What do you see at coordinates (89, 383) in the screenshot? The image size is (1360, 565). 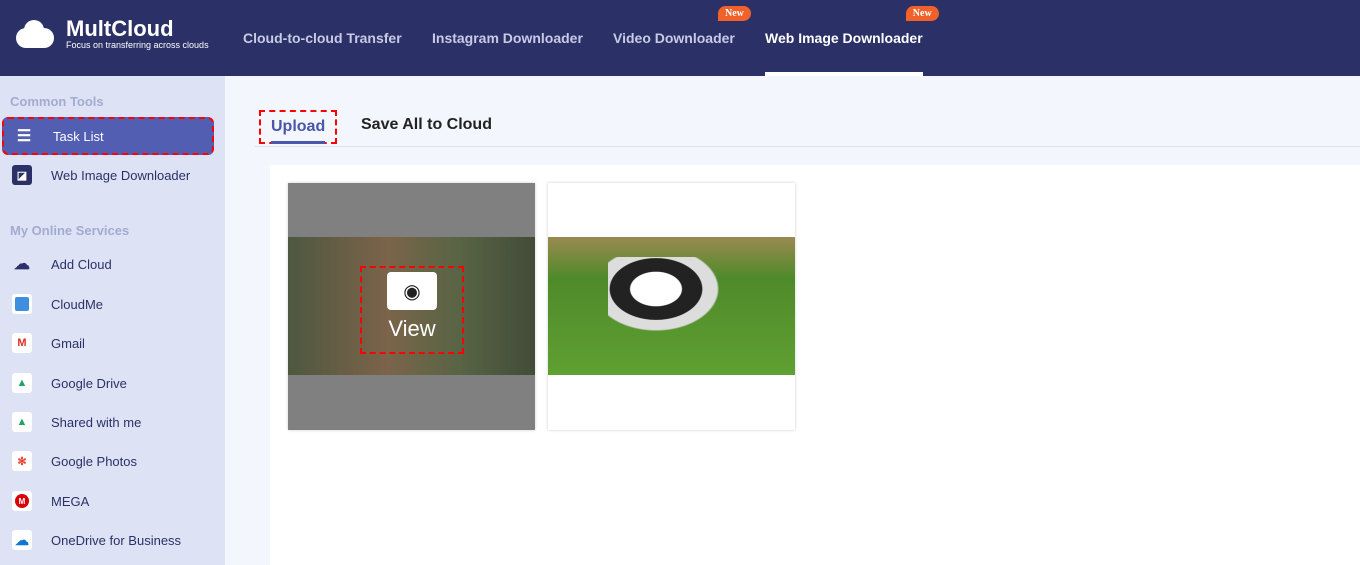 I see `sidebar-item-label: Google Drive` at bounding box center [89, 383].